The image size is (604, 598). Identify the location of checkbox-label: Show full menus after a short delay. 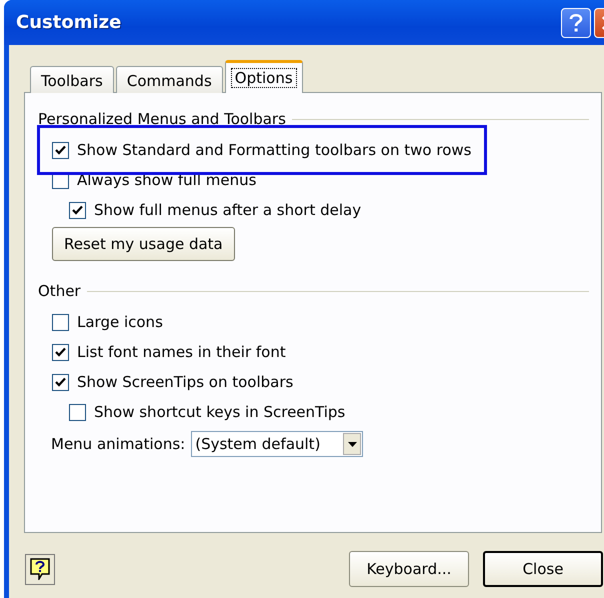
(228, 210).